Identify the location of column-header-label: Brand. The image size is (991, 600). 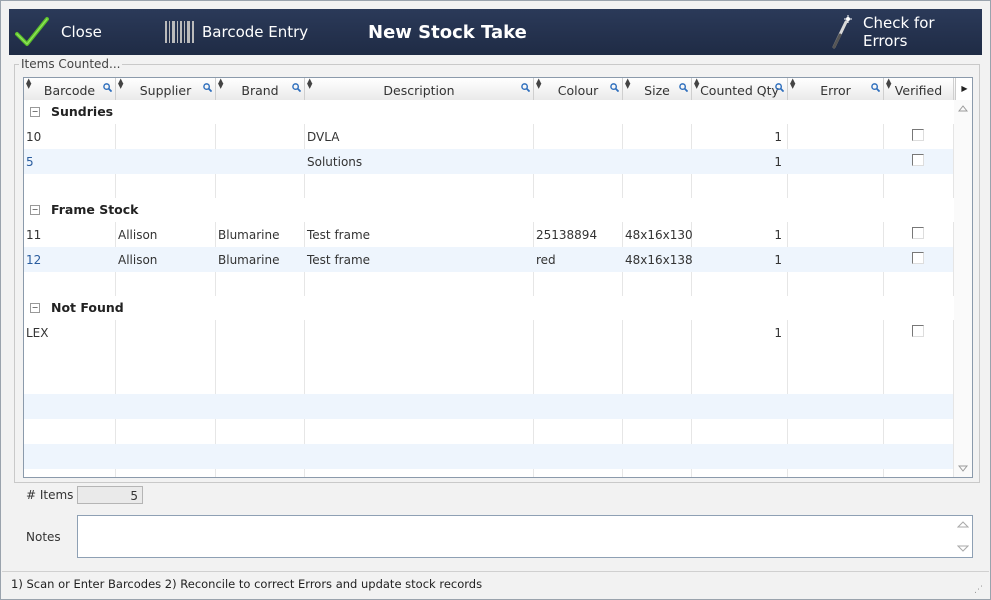
(260, 90).